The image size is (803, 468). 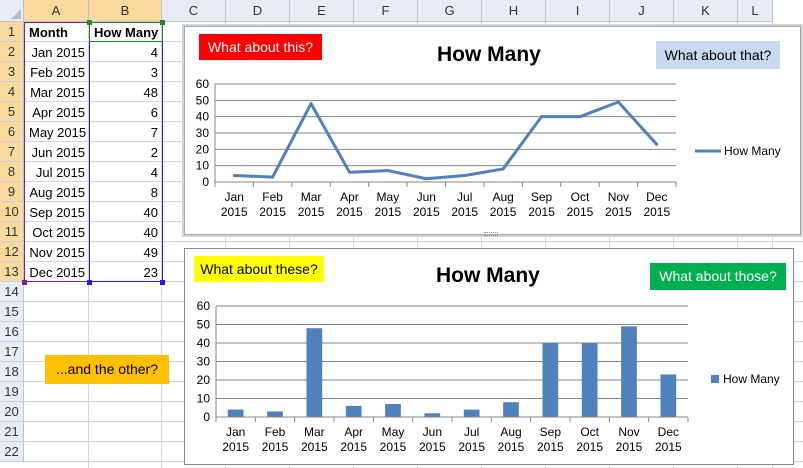 I want to click on row-header-3: 3, so click(x=12, y=72).